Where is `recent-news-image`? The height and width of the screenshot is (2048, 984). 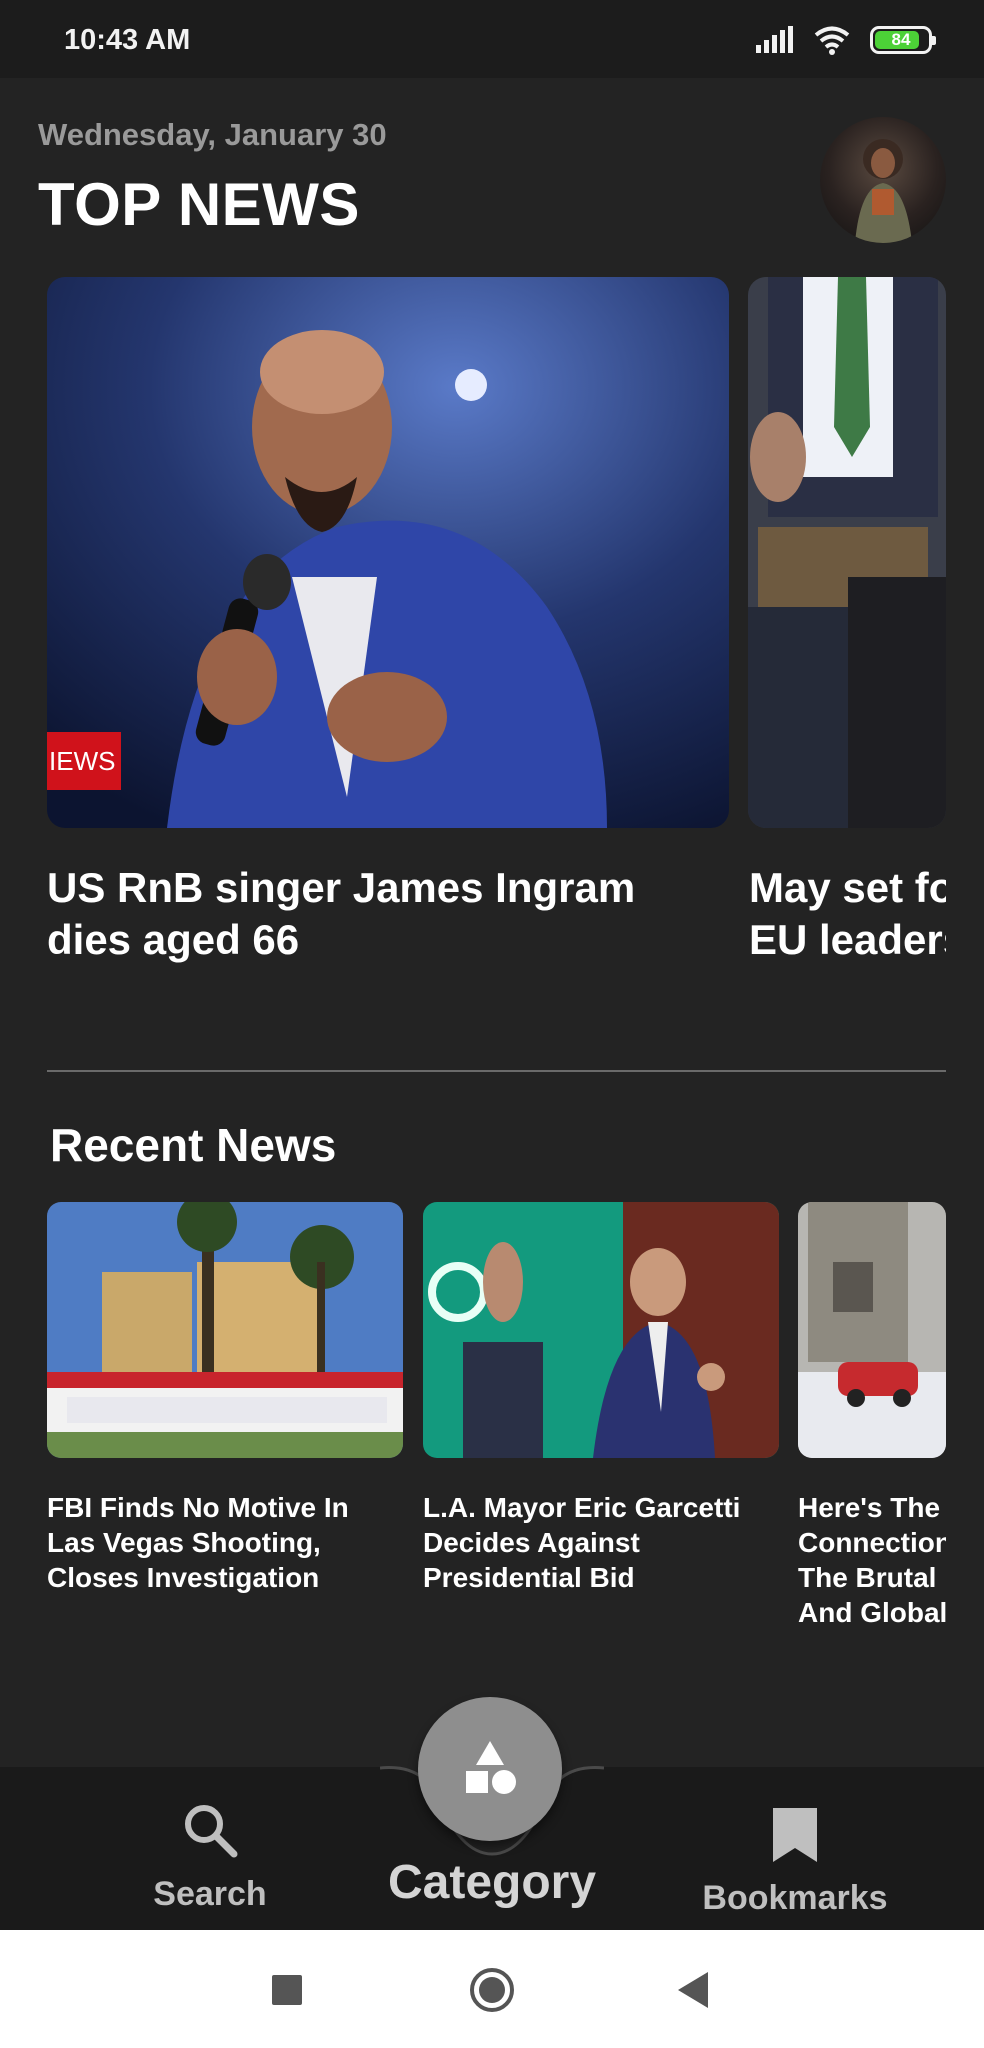
recent-news-image is located at coordinates (225, 1330).